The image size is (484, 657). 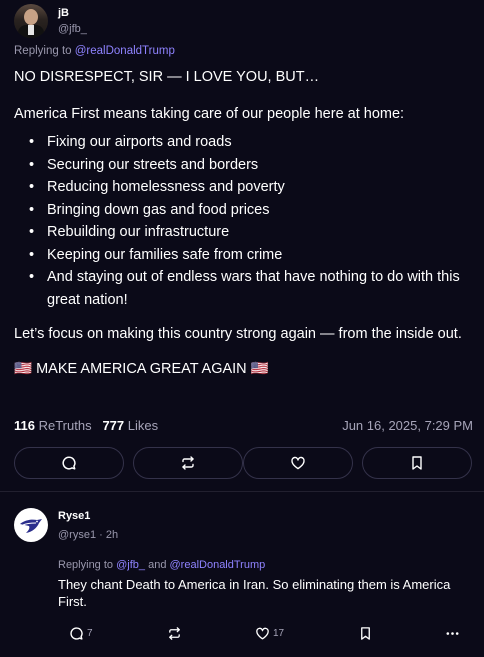 I want to click on reply-button: 7, so click(x=81, y=633).